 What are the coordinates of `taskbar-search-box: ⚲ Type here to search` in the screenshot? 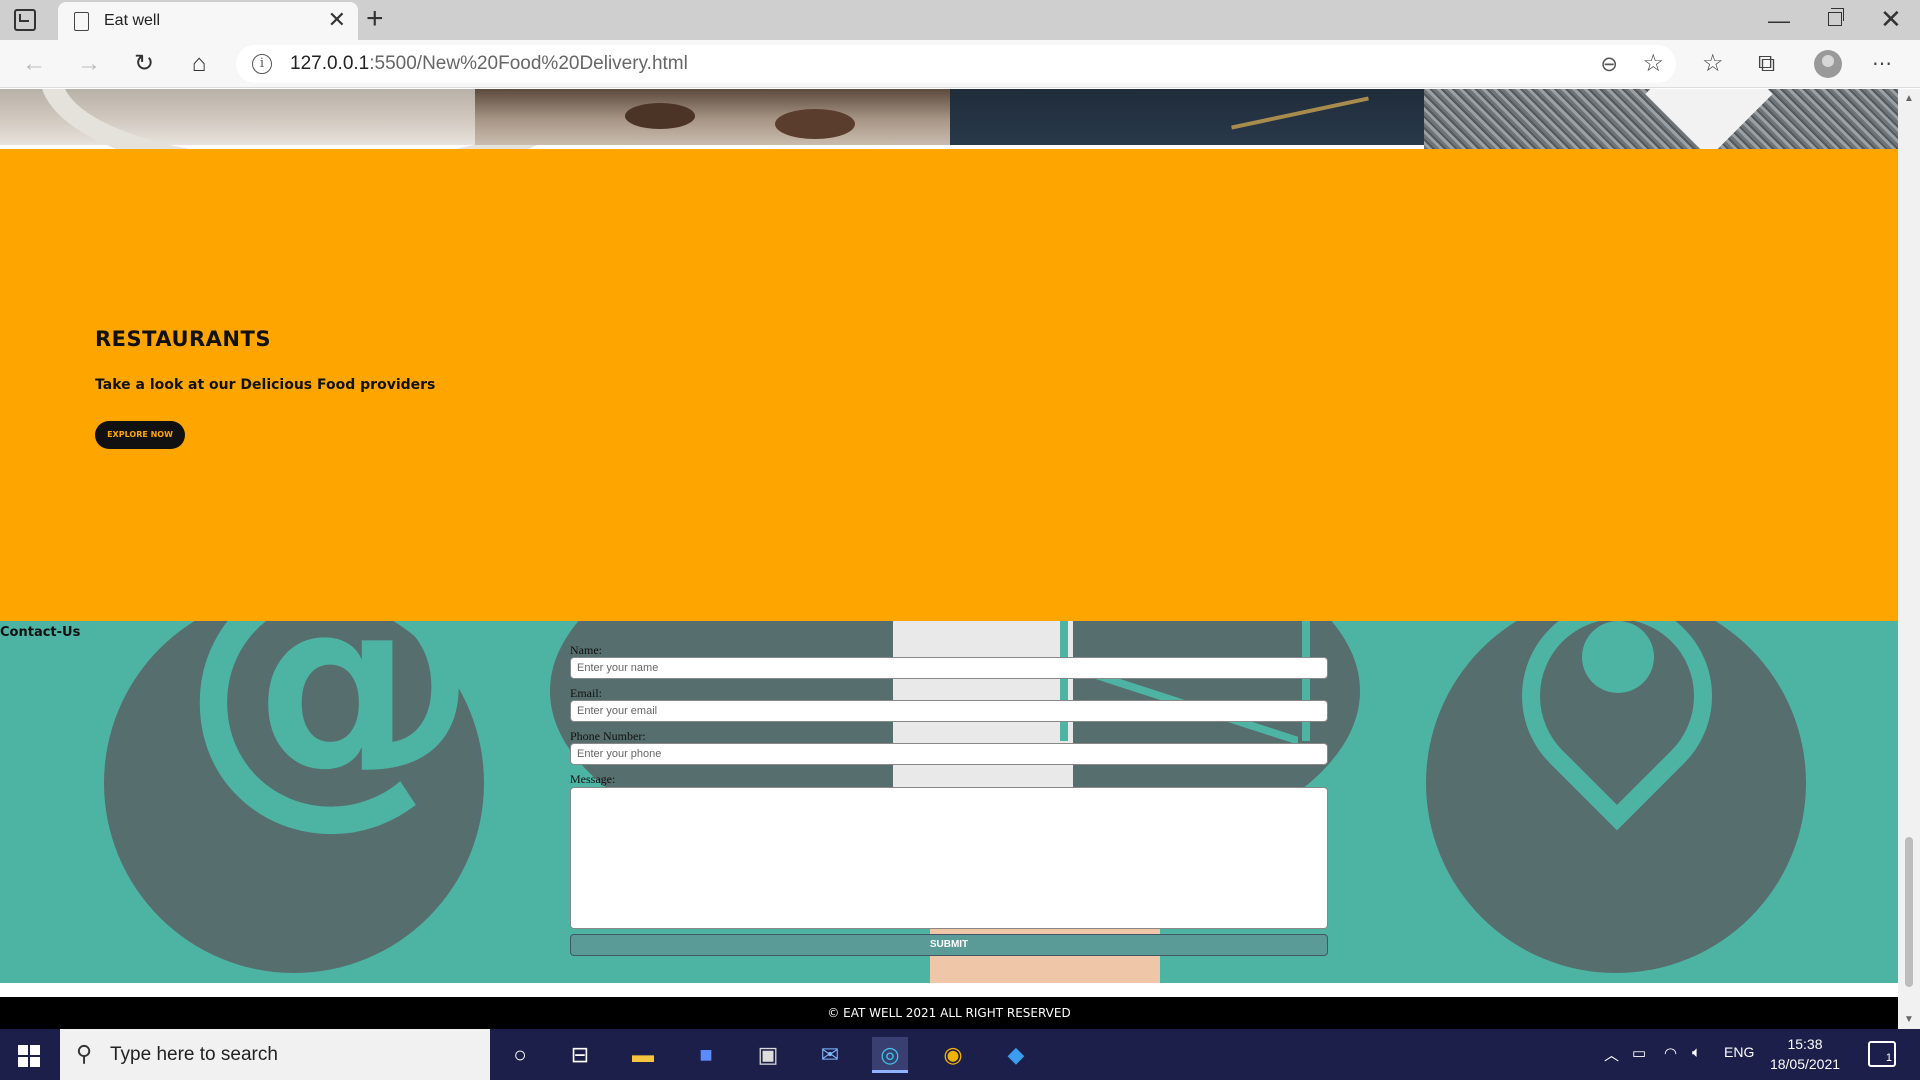 It's located at (275, 1054).